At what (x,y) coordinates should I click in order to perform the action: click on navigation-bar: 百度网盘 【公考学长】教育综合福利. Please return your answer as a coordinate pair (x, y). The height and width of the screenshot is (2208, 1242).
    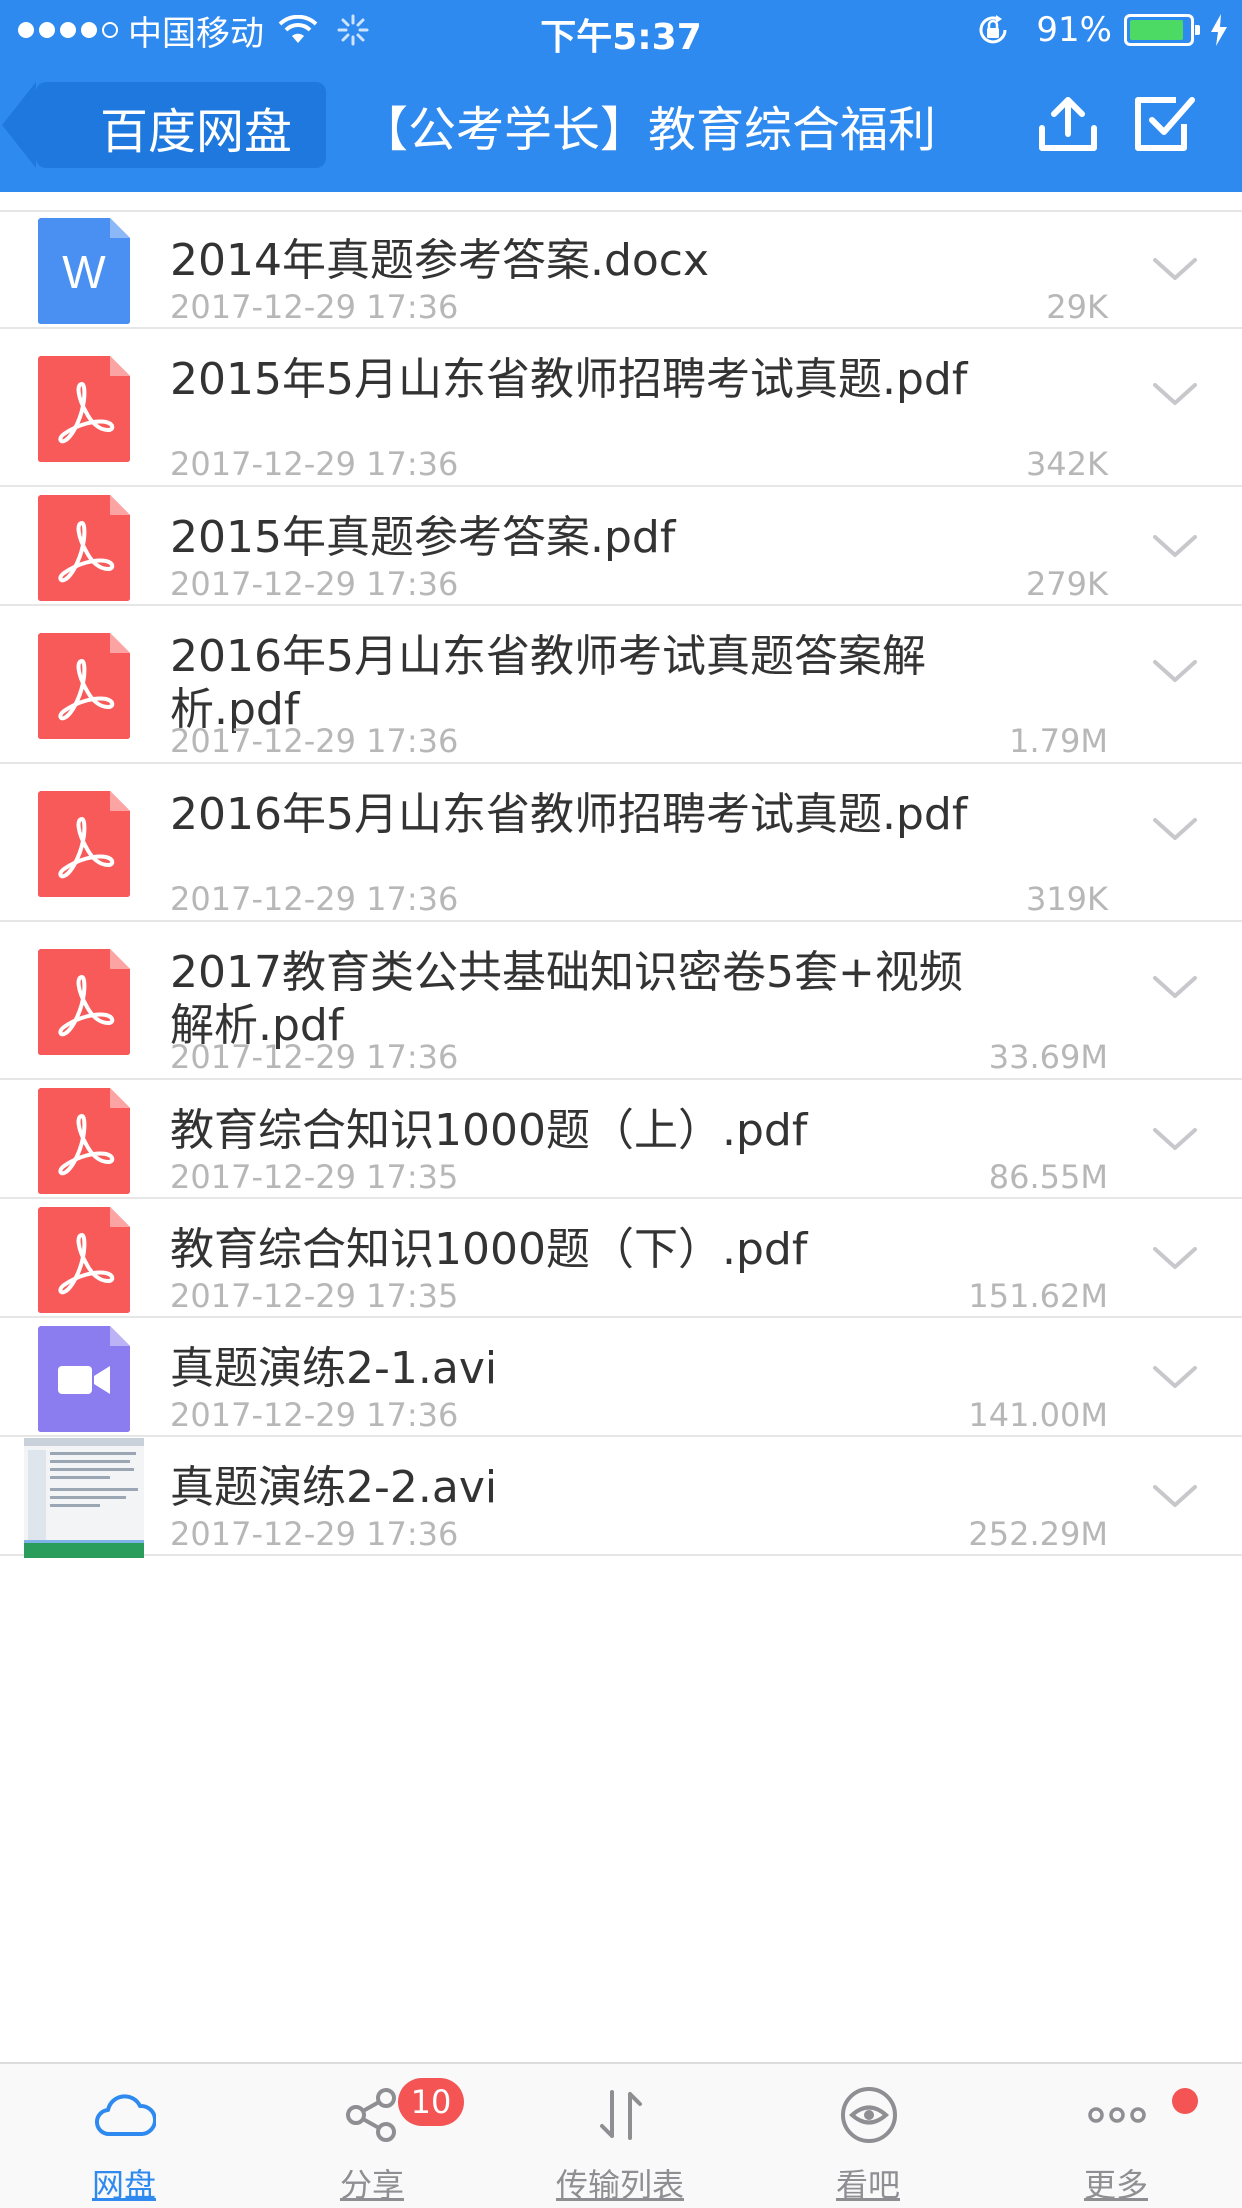
    Looking at the image, I should click on (621, 126).